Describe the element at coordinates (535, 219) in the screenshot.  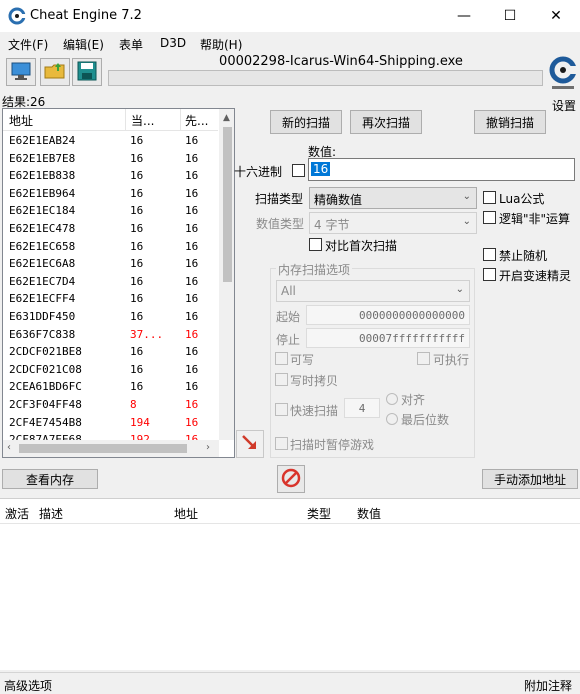
I see `logical-not-label: 逻辑"非"运算` at that location.